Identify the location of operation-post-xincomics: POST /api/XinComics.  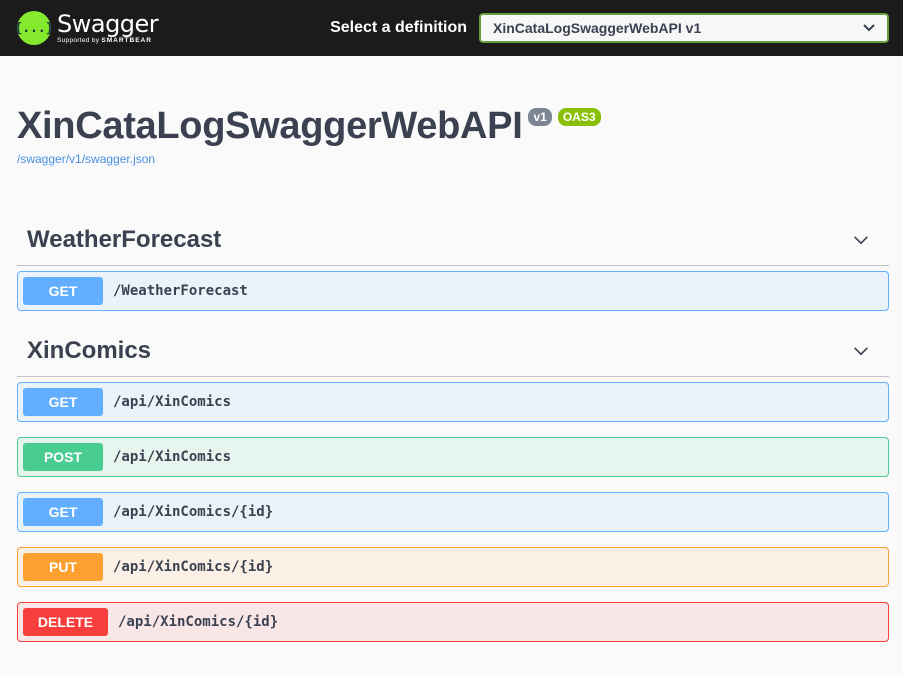
(453, 457).